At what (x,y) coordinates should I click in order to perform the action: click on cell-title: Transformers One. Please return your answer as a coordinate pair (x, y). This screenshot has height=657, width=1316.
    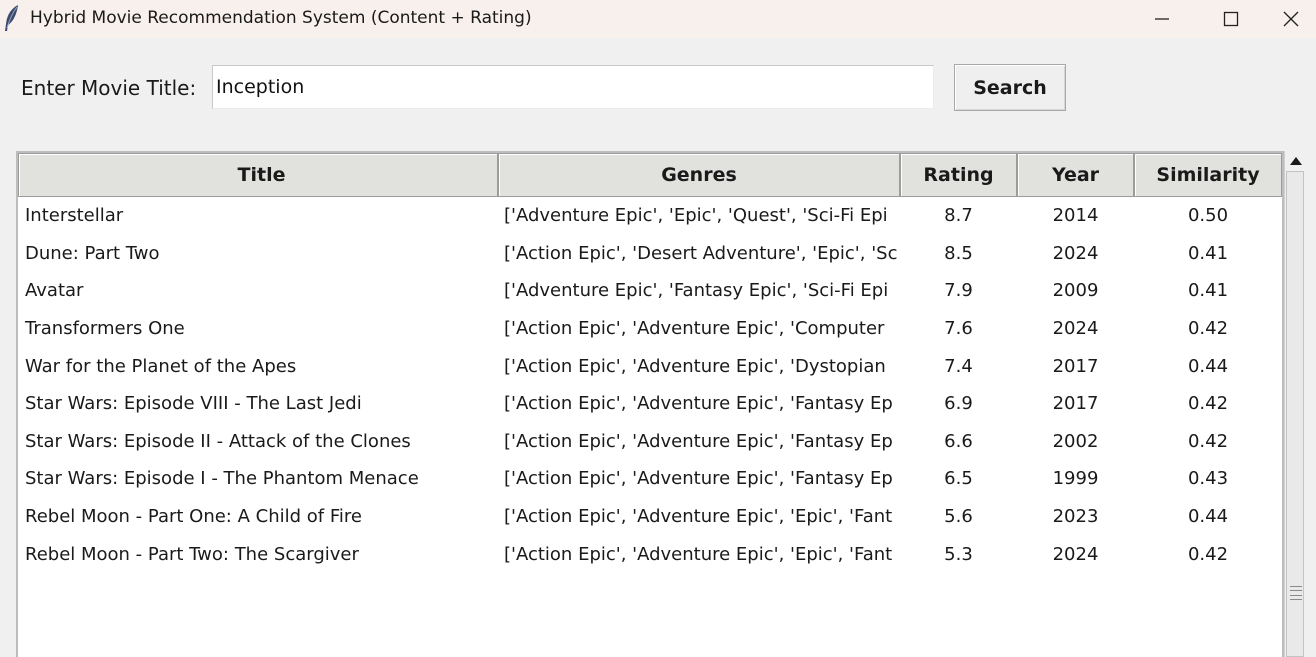
    Looking at the image, I should click on (105, 329).